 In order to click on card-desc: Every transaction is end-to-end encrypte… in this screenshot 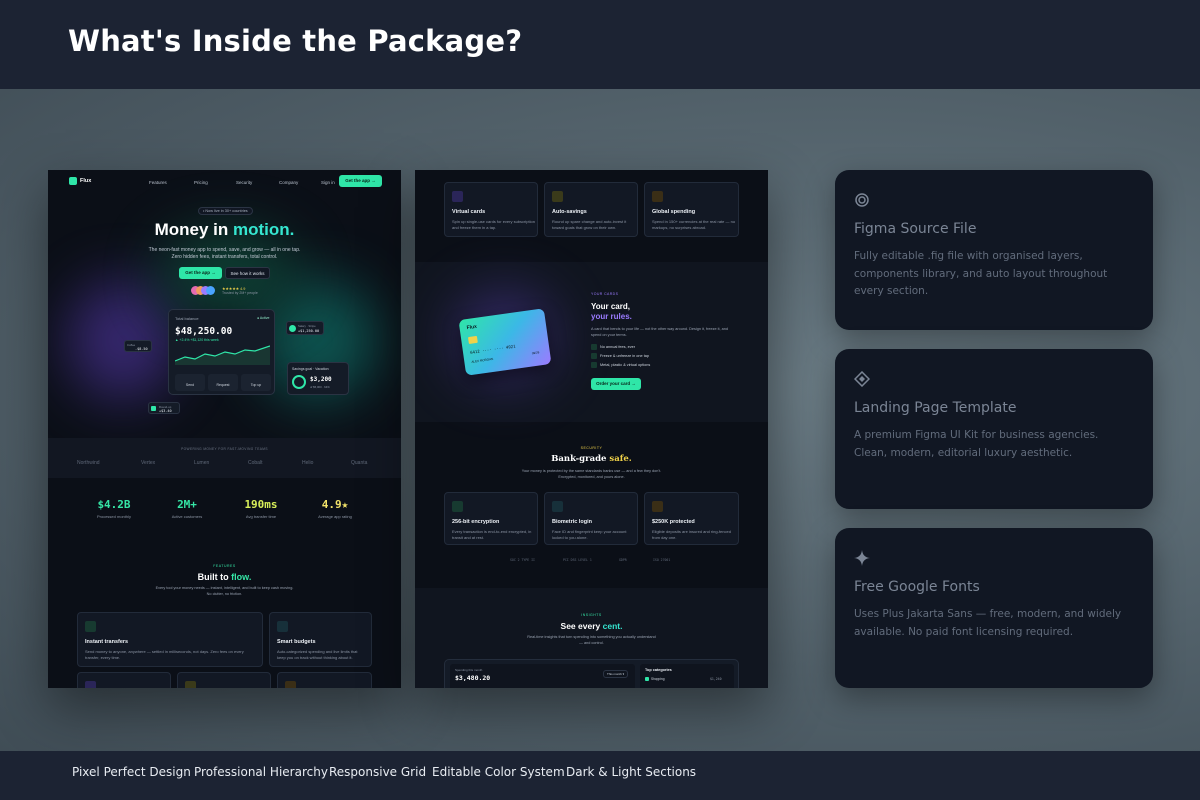, I will do `click(492, 534)`.